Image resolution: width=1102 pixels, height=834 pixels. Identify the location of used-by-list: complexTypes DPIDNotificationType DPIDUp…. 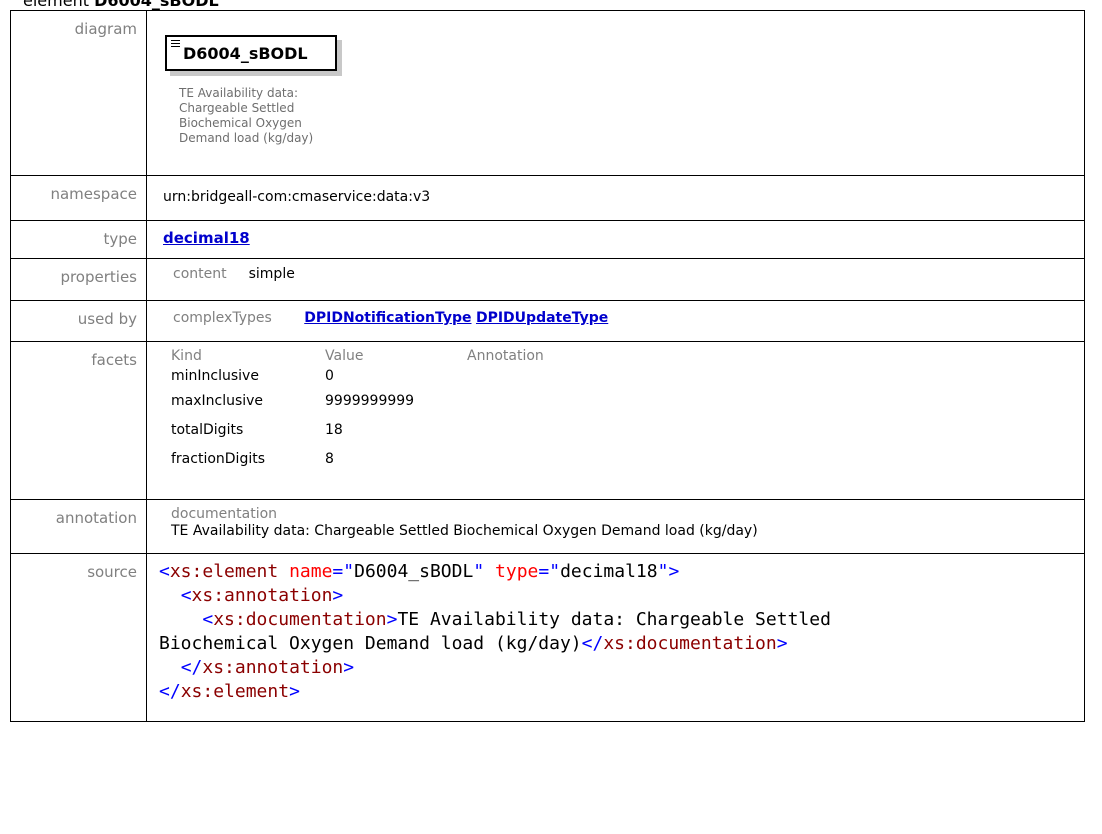
(628, 318).